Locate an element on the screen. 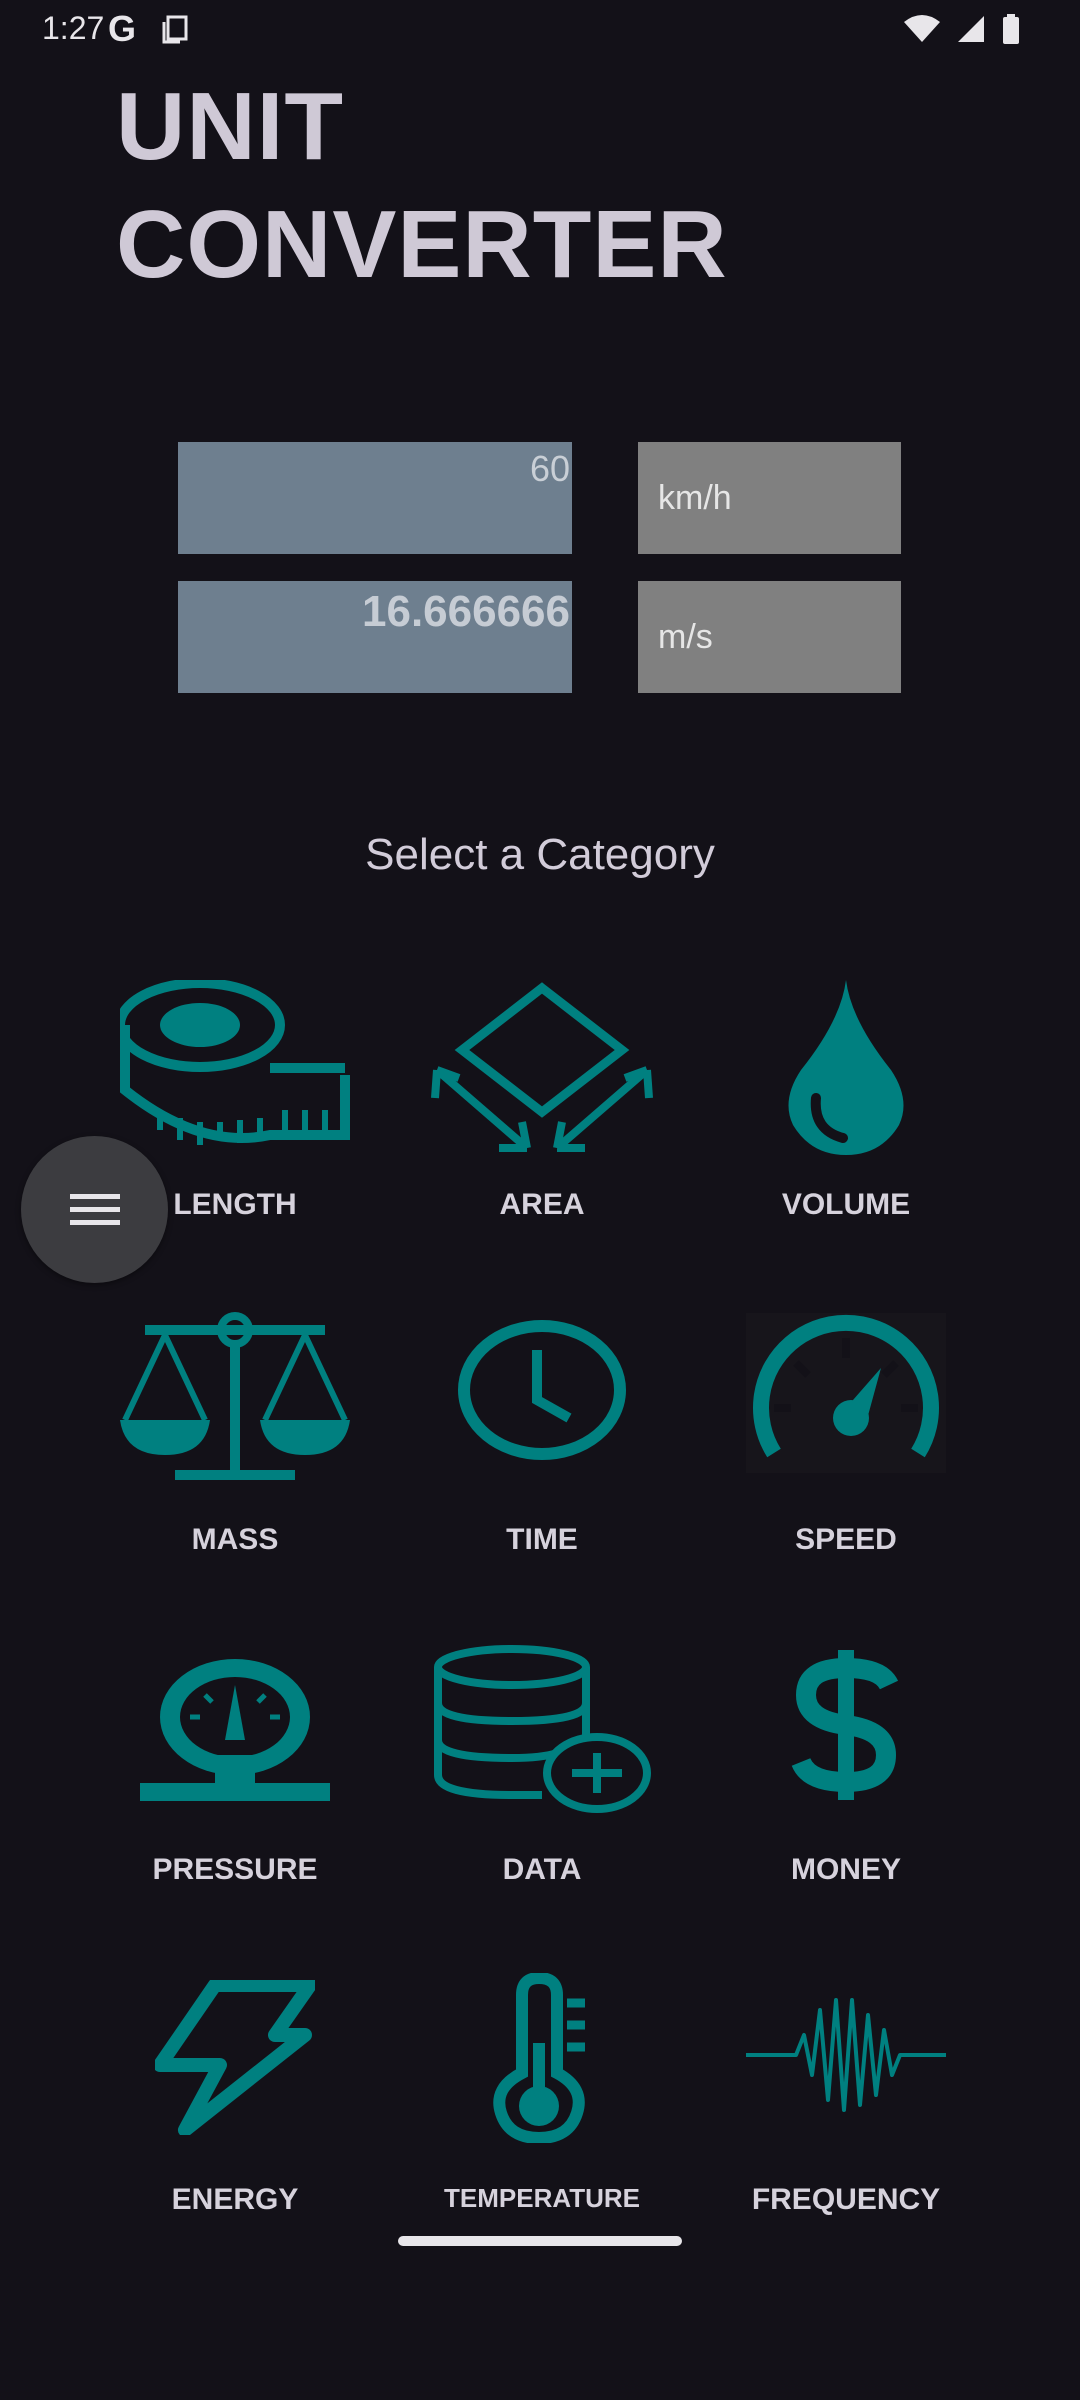 This screenshot has height=2400, width=1080. speedometer-icon is located at coordinates (846, 1393).